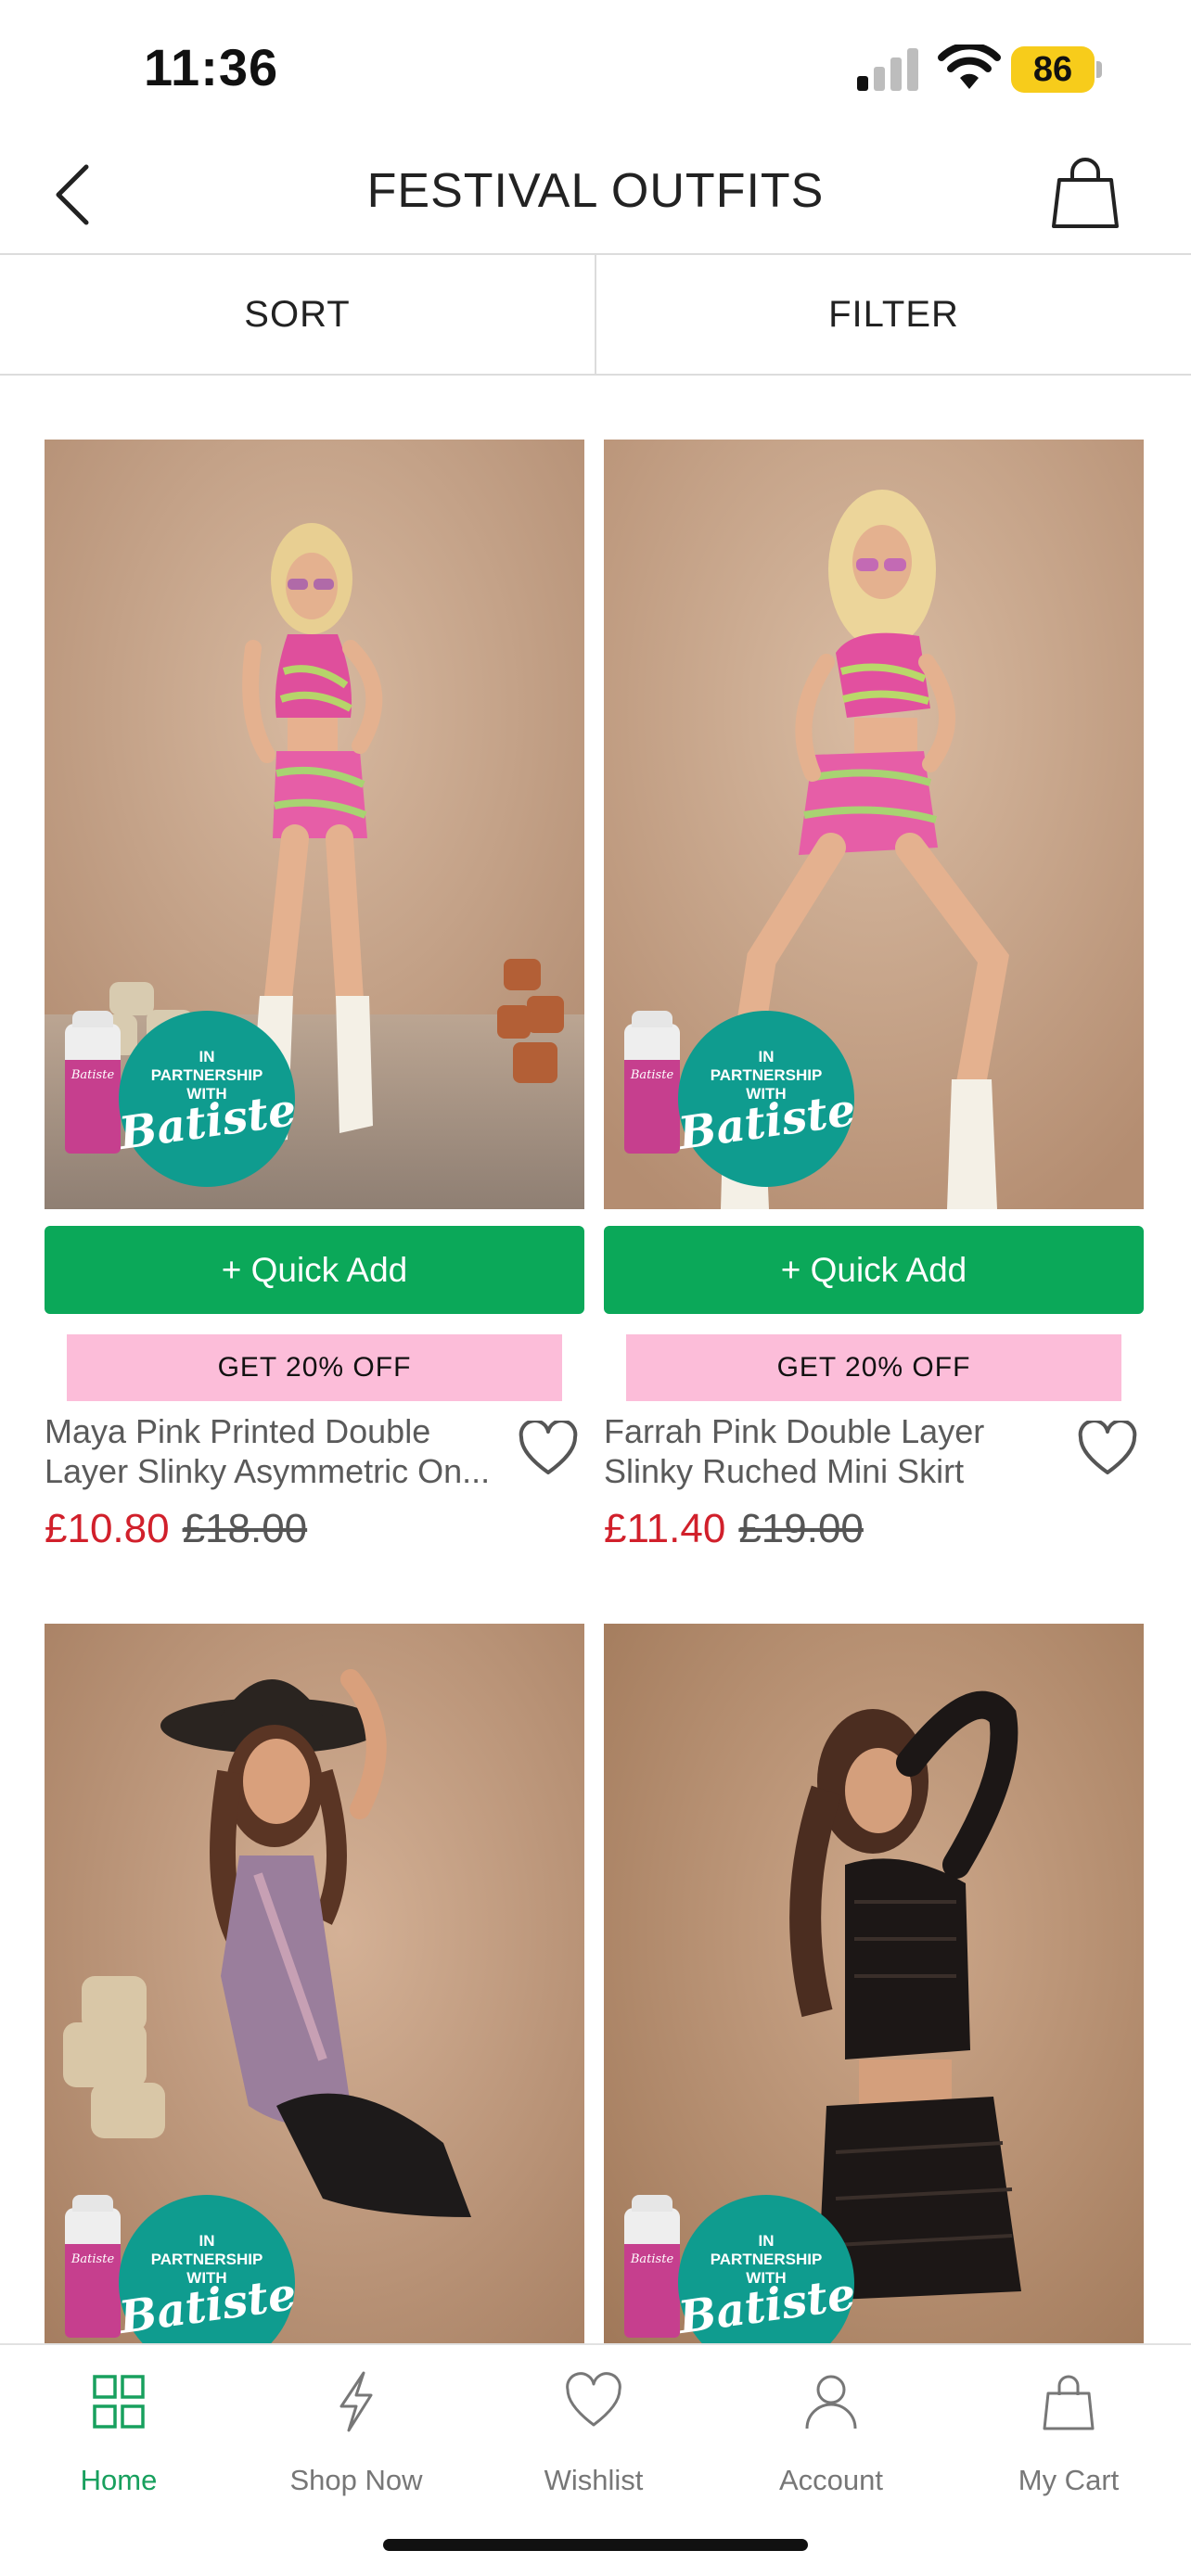  I want to click on sort-filter-bar: SORT FILTER, so click(595, 316).